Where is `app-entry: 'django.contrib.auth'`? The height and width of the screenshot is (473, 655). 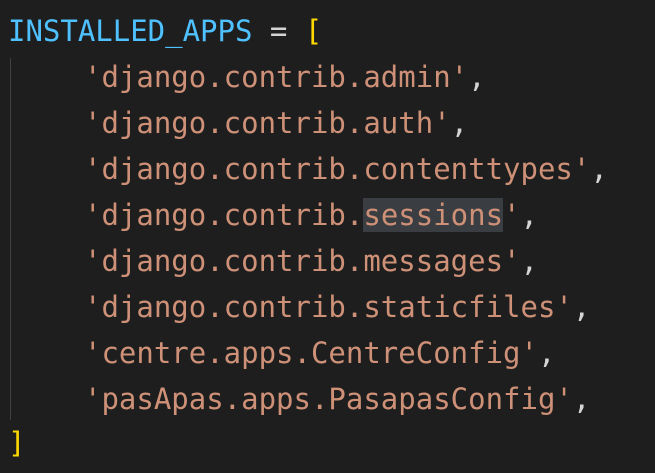 app-entry: 'django.contrib.auth' is located at coordinates (267, 123).